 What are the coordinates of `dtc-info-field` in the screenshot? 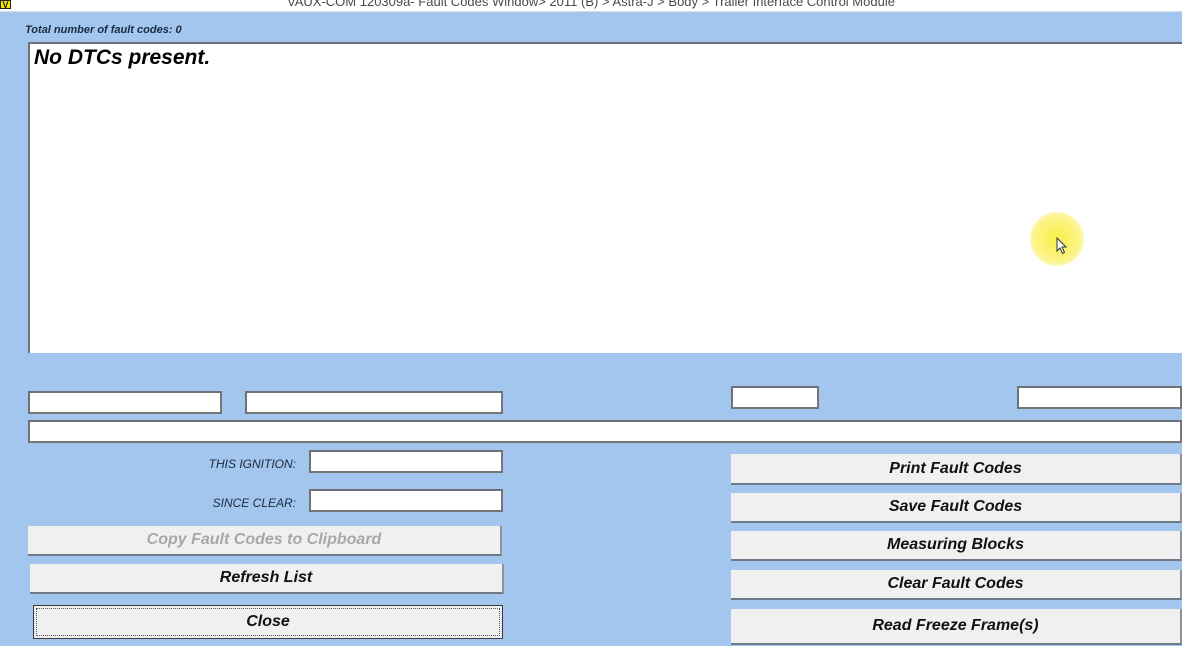 It's located at (775, 397).